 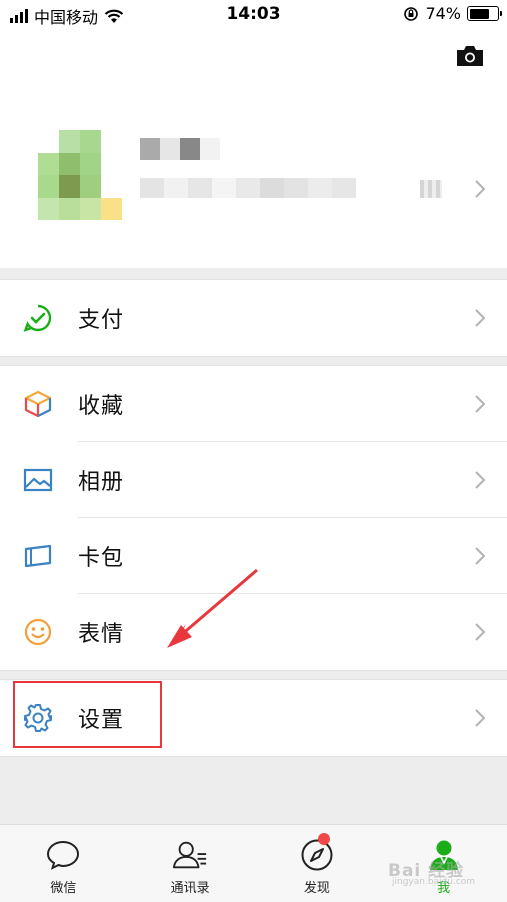 What do you see at coordinates (190, 888) in the screenshot?
I see `tab-label-contacts: 通讯录` at bounding box center [190, 888].